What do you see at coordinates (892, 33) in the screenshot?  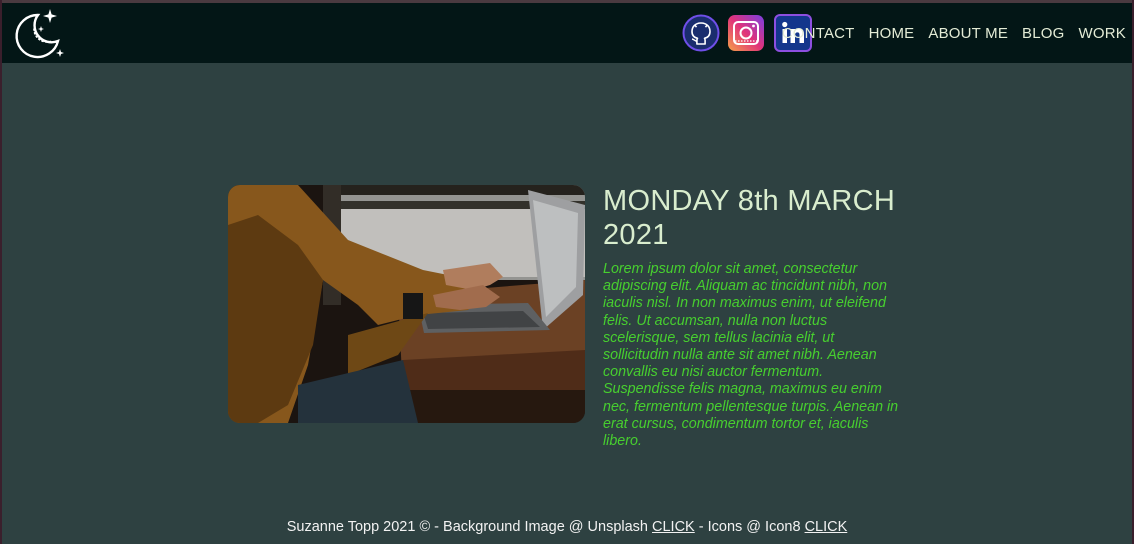 I see `nav-home: HOME` at bounding box center [892, 33].